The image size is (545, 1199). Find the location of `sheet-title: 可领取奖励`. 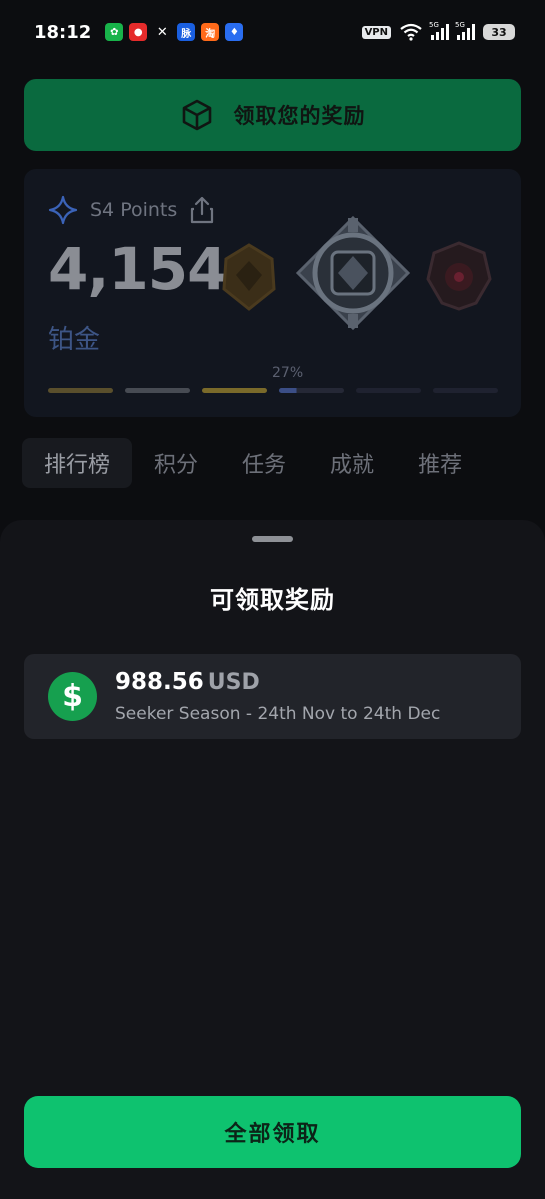

sheet-title: 可领取奖励 is located at coordinates (272, 600).